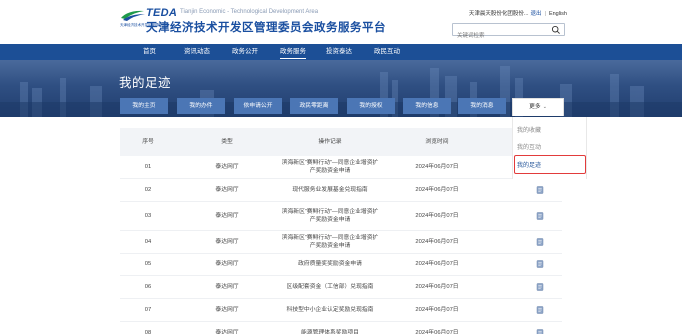 The height and width of the screenshot is (334, 682). Describe the element at coordinates (148, 142) in the screenshot. I see `column-header-no: 序号` at that location.